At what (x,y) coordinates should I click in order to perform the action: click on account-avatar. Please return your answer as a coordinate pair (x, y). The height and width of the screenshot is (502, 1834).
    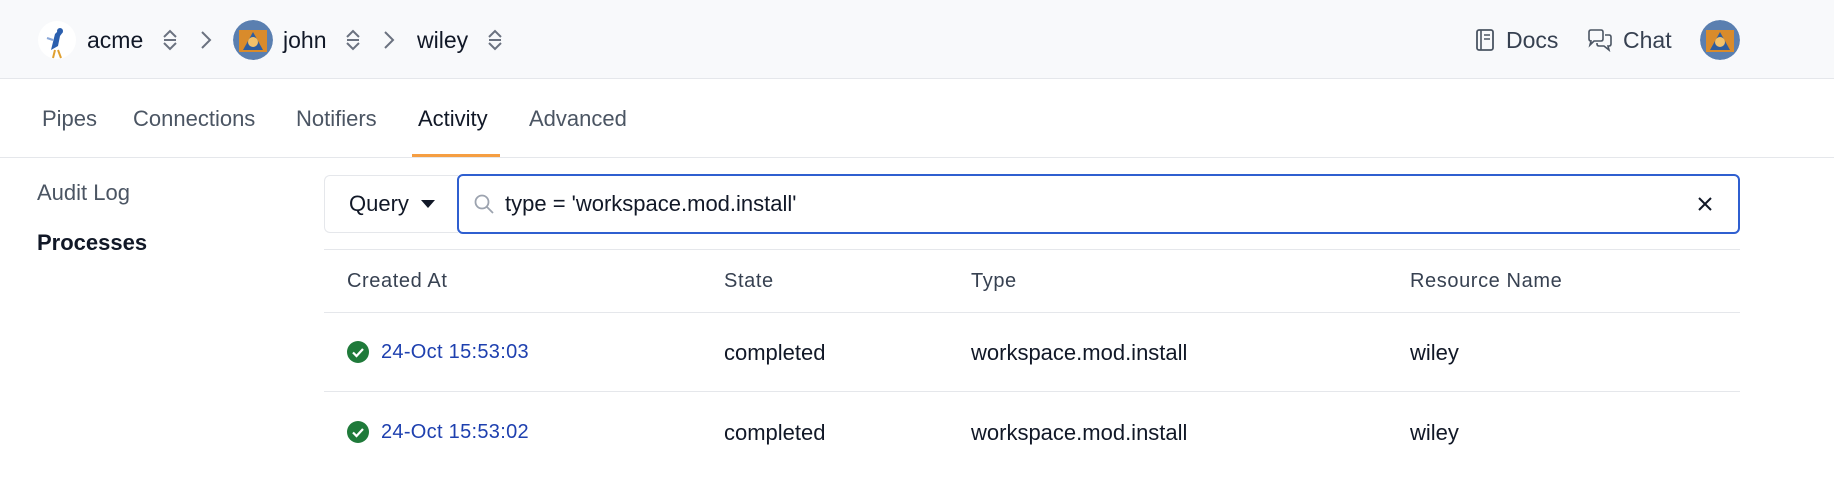
    Looking at the image, I should click on (1720, 40).